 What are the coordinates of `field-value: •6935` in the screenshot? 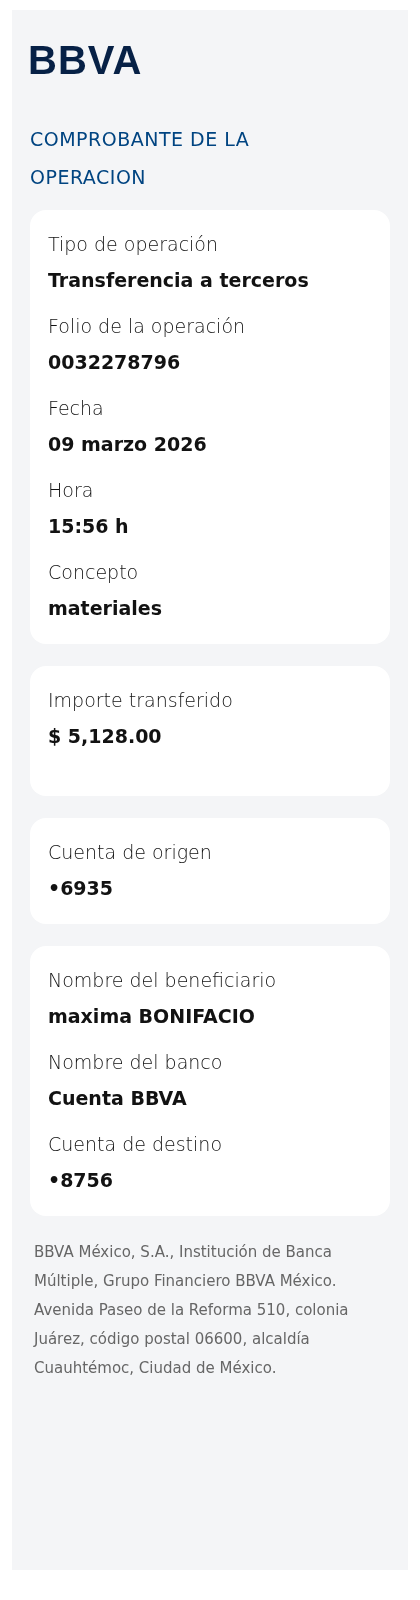 It's located at (81, 888).